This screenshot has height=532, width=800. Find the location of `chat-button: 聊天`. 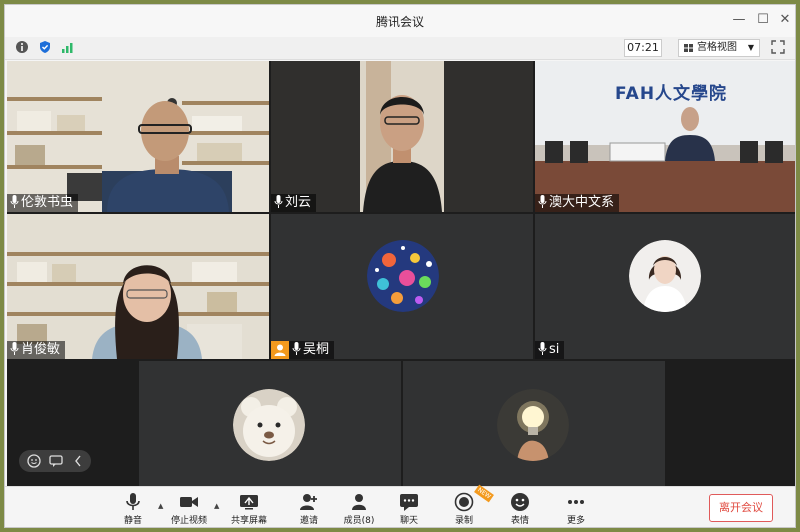

chat-button: 聊天 is located at coordinates (409, 509).